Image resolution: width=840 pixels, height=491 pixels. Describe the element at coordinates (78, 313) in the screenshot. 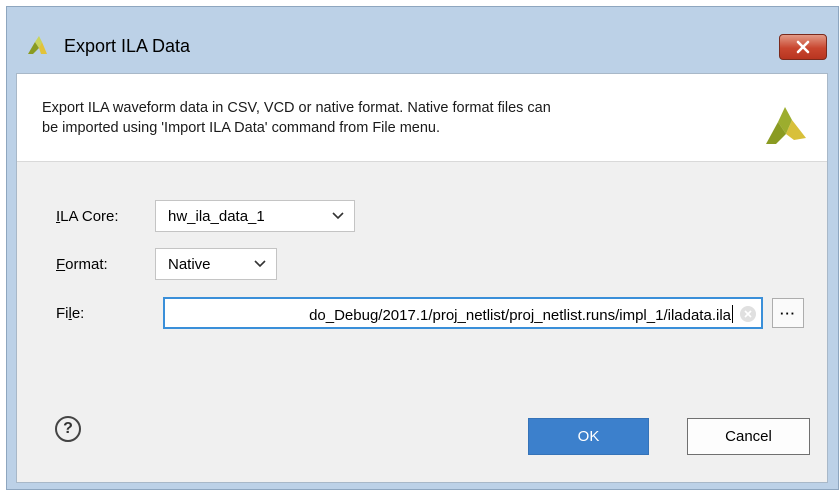

I see `file-label-text: e:` at that location.